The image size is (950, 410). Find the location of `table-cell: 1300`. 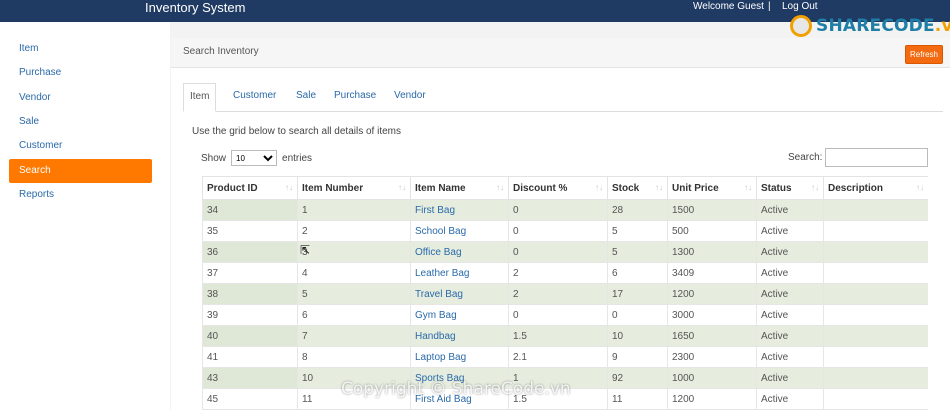

table-cell: 1300 is located at coordinates (712, 252).